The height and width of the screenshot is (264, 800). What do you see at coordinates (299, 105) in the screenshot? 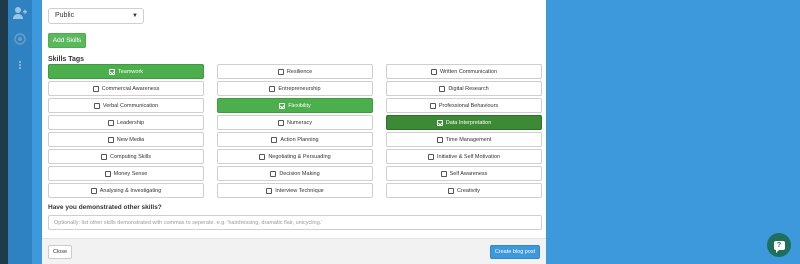
I see `skill-tag-label: Flexibility` at bounding box center [299, 105].